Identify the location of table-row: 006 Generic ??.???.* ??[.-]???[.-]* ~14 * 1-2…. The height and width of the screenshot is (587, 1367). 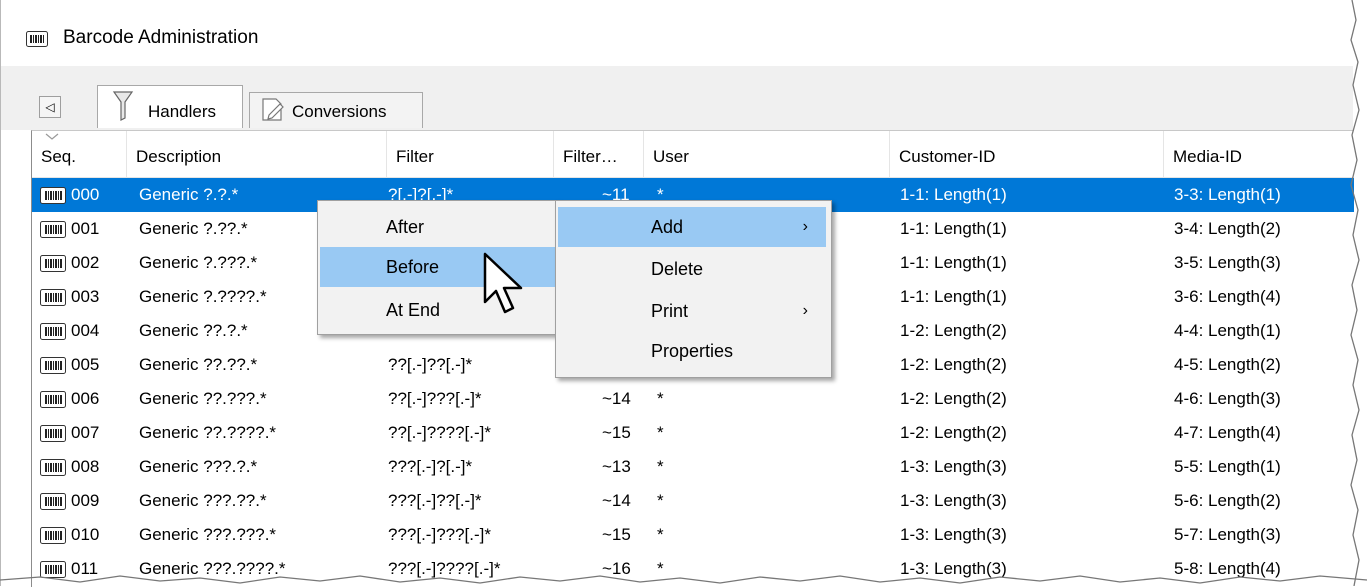
(693, 399).